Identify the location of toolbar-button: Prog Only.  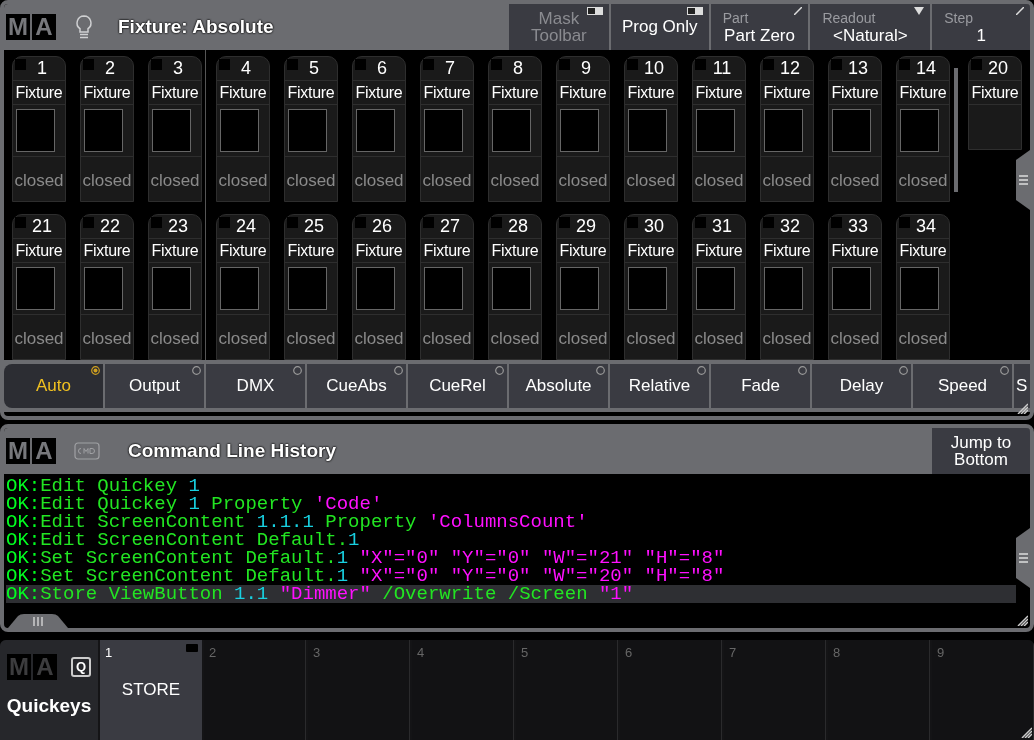
(659, 27).